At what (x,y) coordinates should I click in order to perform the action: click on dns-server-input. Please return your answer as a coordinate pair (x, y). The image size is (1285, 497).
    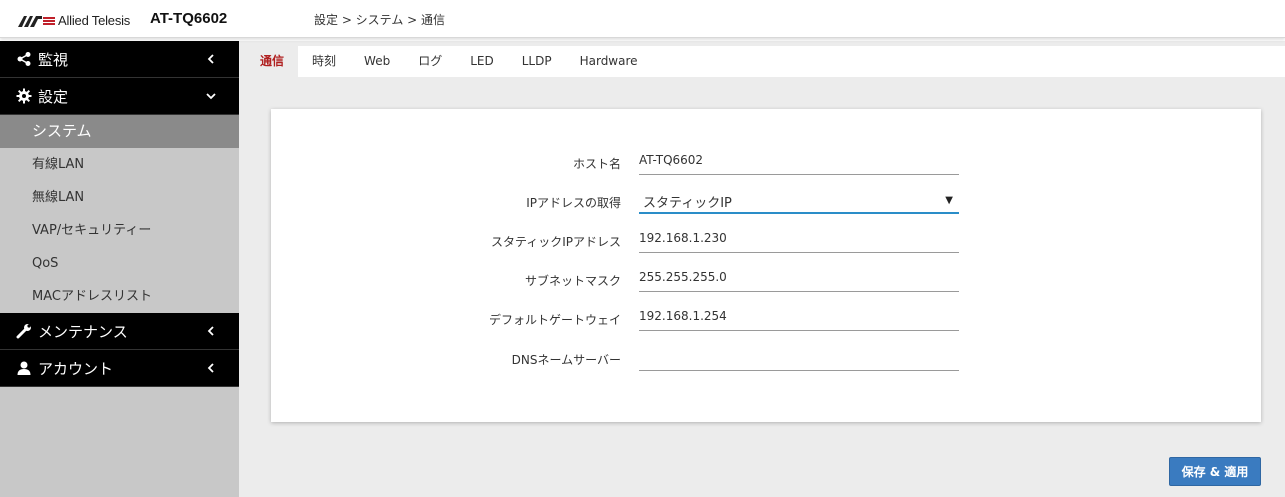
    Looking at the image, I should click on (799, 357).